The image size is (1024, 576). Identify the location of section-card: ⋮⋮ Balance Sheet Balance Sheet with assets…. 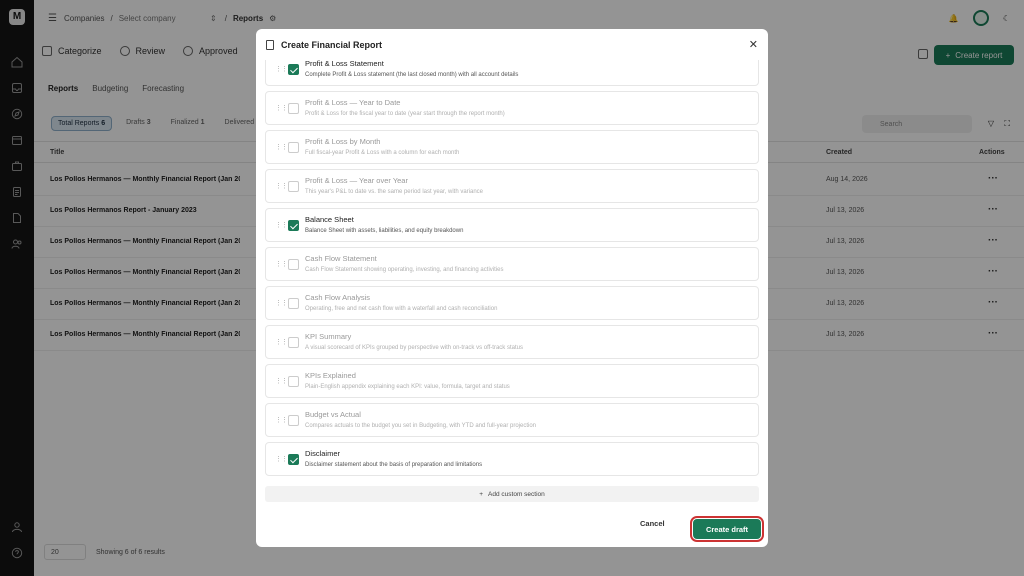
(512, 225).